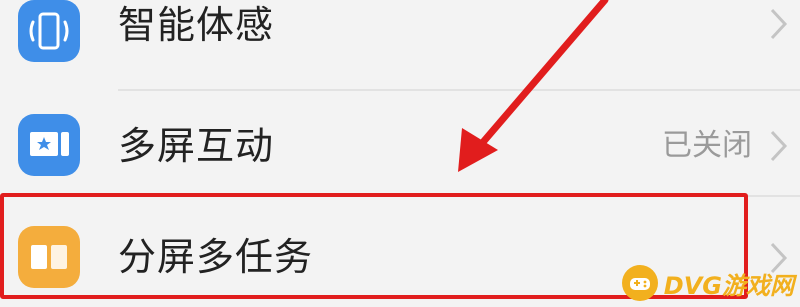 The width and height of the screenshot is (800, 307). What do you see at coordinates (707, 145) in the screenshot?
I see `status-value: 已关闭` at bounding box center [707, 145].